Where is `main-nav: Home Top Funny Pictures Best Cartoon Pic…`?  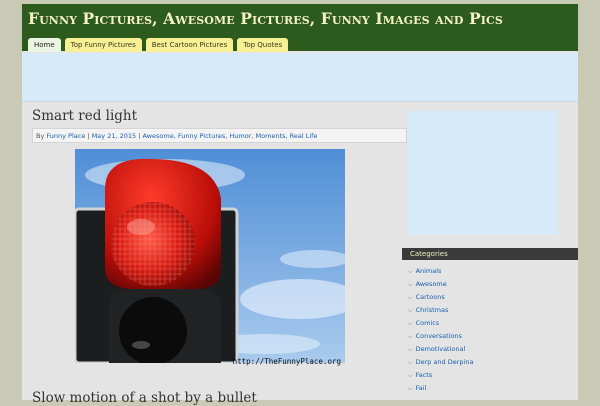
main-nav: Home Top Funny Pictures Best Cartoon Pic… is located at coordinates (158, 45).